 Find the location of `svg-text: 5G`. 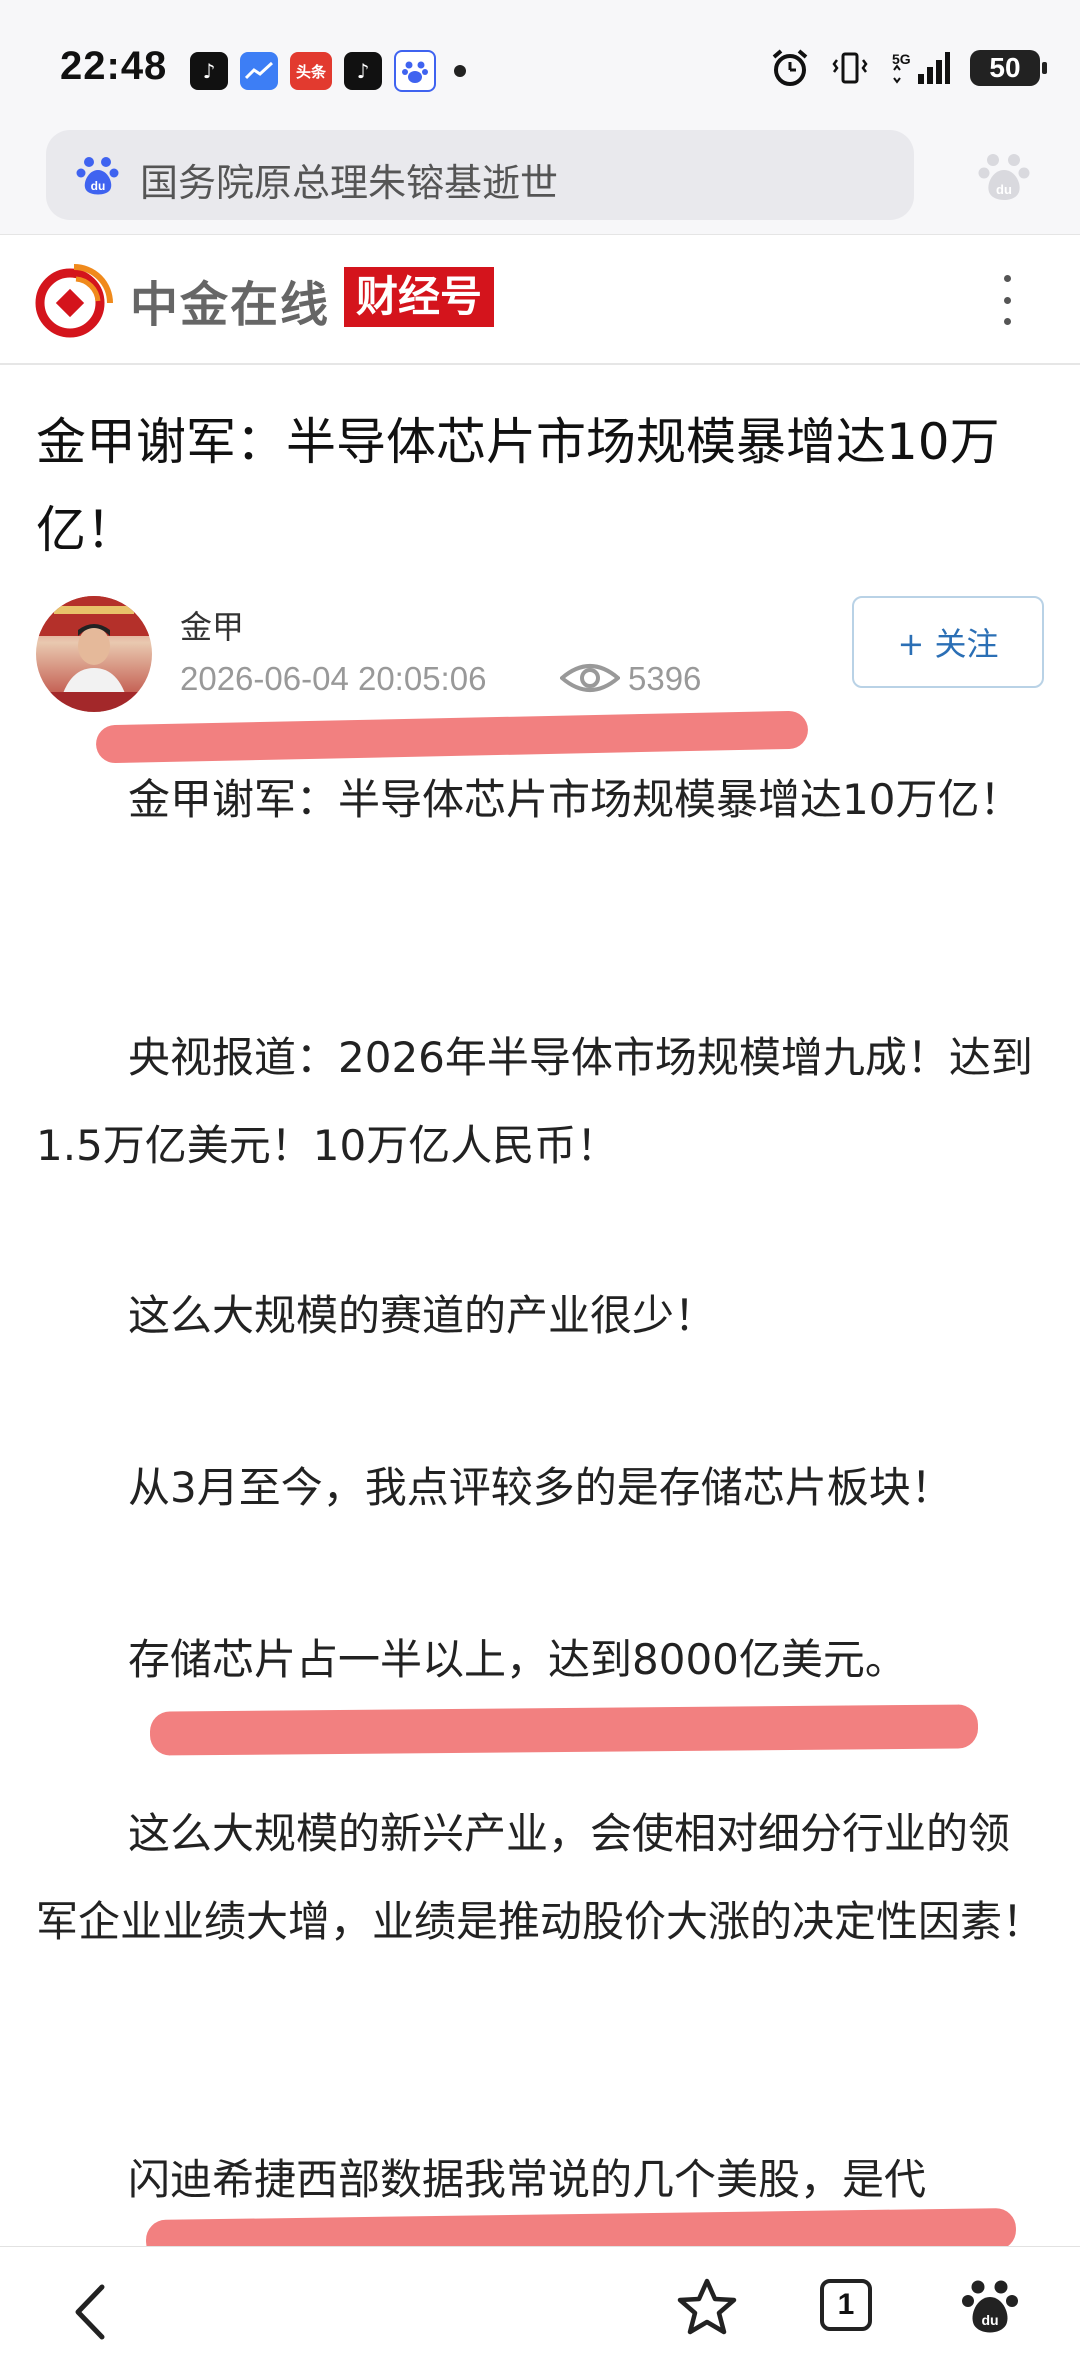

svg-text: 5G is located at coordinates (901, 59).